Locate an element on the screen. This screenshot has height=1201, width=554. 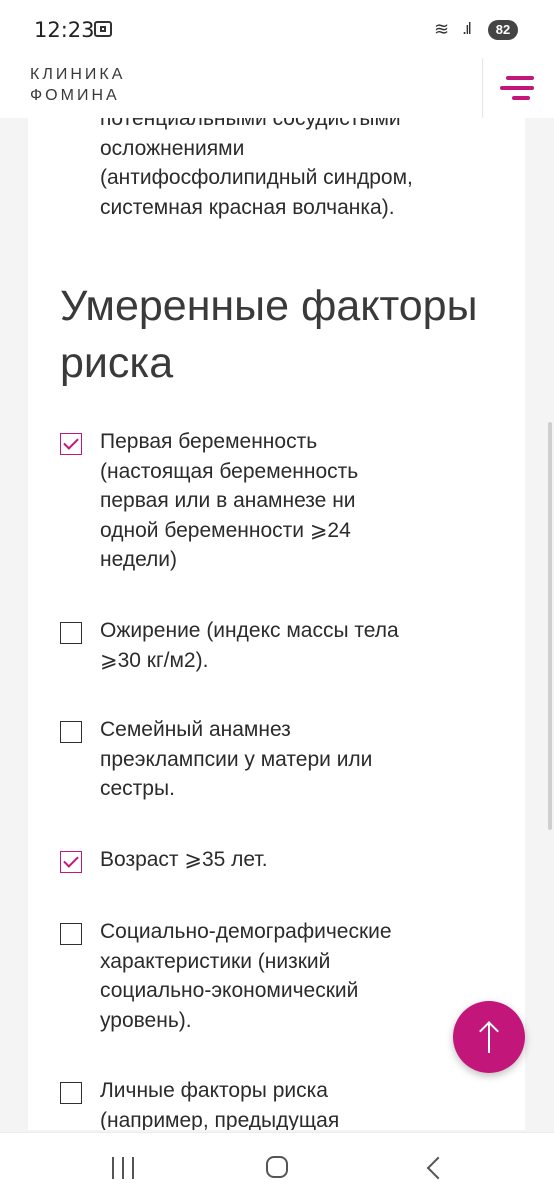
text-line: (антифосфолипидный синдром, is located at coordinates (256, 177).